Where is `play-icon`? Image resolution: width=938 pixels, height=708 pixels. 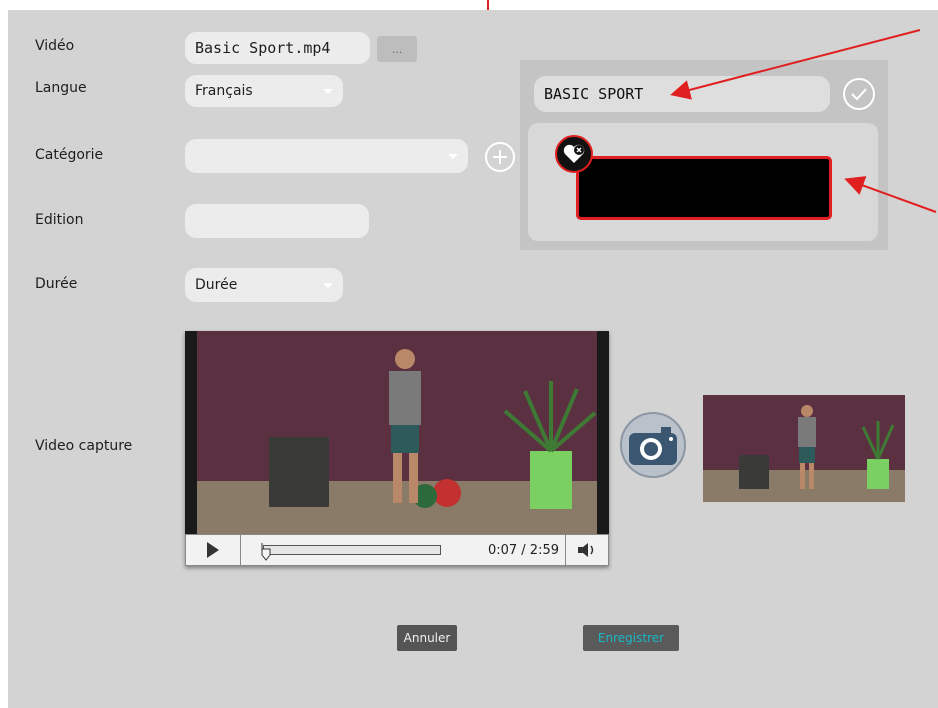
play-icon is located at coordinates (213, 550).